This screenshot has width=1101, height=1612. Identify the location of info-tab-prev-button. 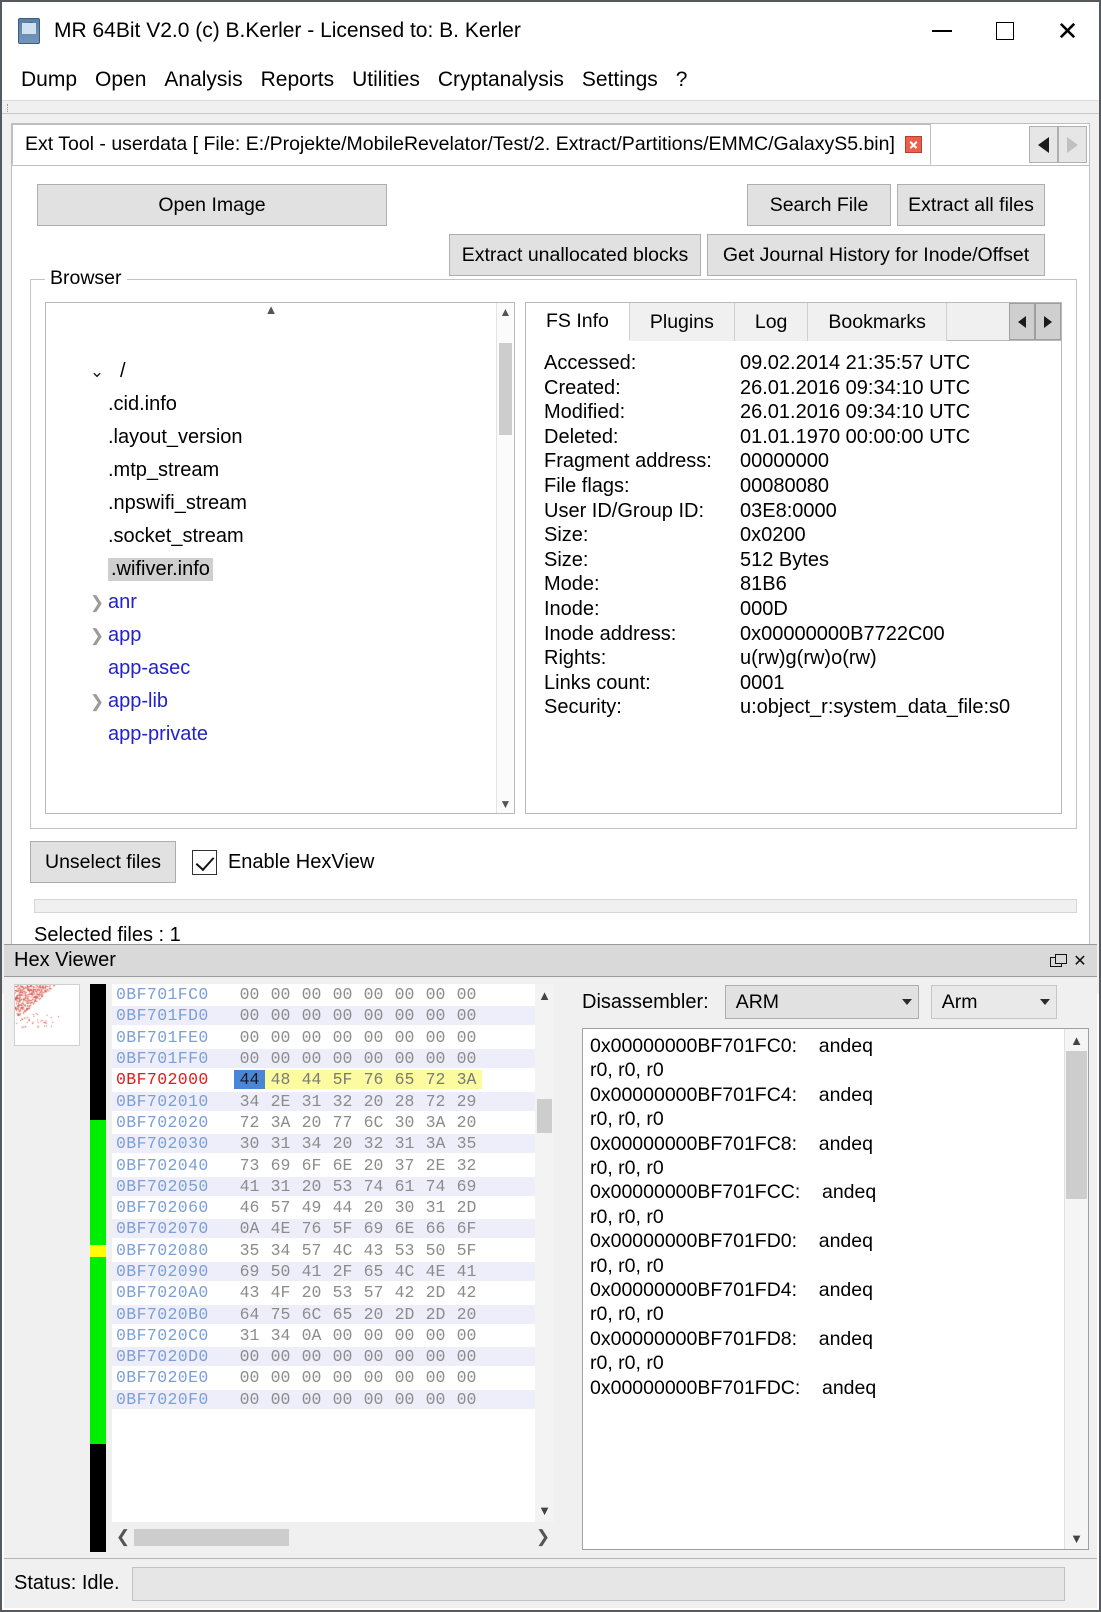
(1022, 321).